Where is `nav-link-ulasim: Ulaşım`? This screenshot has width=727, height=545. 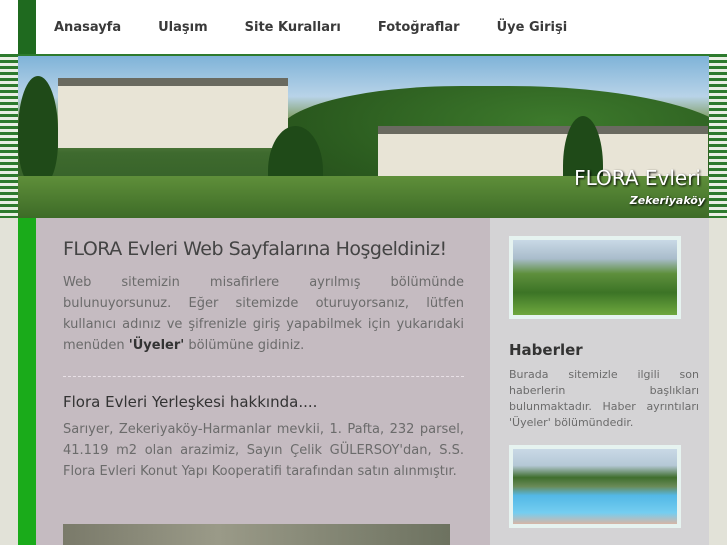
nav-link-ulasim: Ulaşım is located at coordinates (183, 27).